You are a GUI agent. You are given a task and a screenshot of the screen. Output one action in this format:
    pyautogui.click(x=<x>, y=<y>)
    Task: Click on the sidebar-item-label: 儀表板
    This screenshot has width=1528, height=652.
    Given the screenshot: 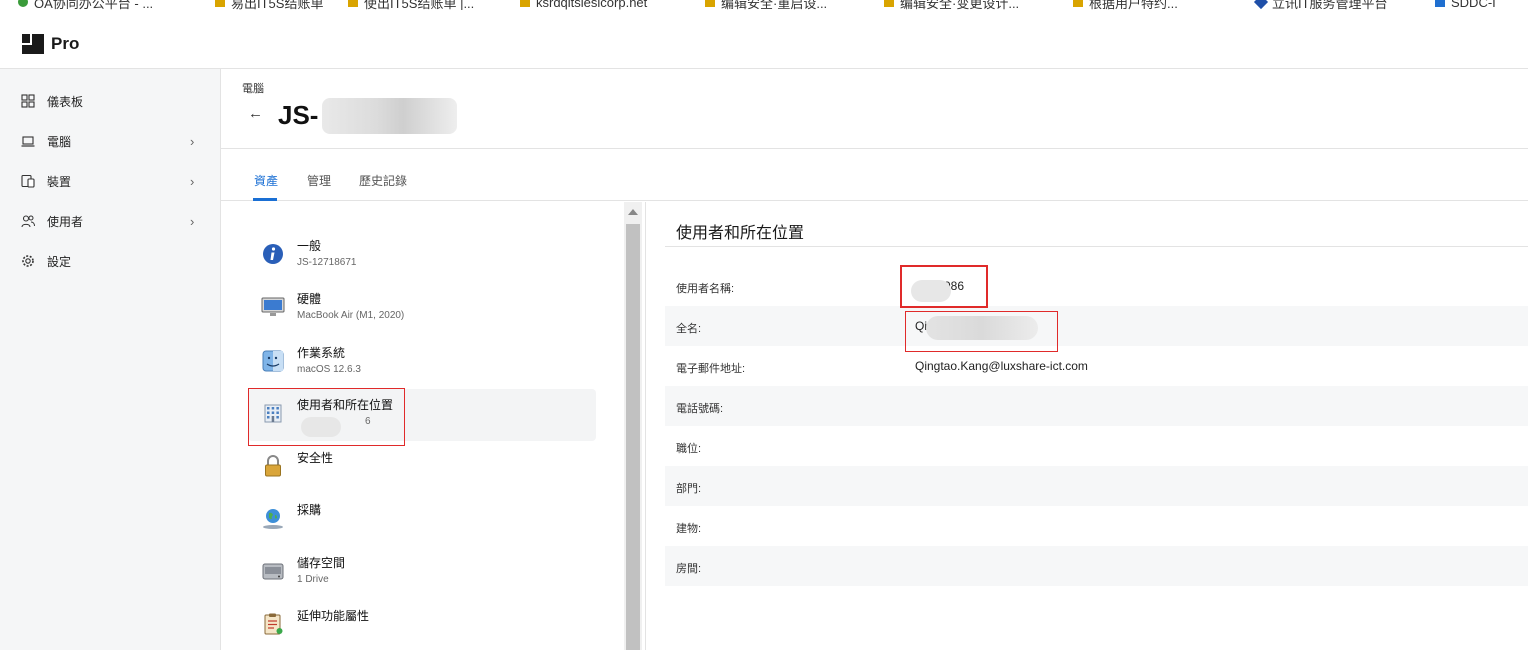 What is the action you would take?
    pyautogui.click(x=65, y=101)
    